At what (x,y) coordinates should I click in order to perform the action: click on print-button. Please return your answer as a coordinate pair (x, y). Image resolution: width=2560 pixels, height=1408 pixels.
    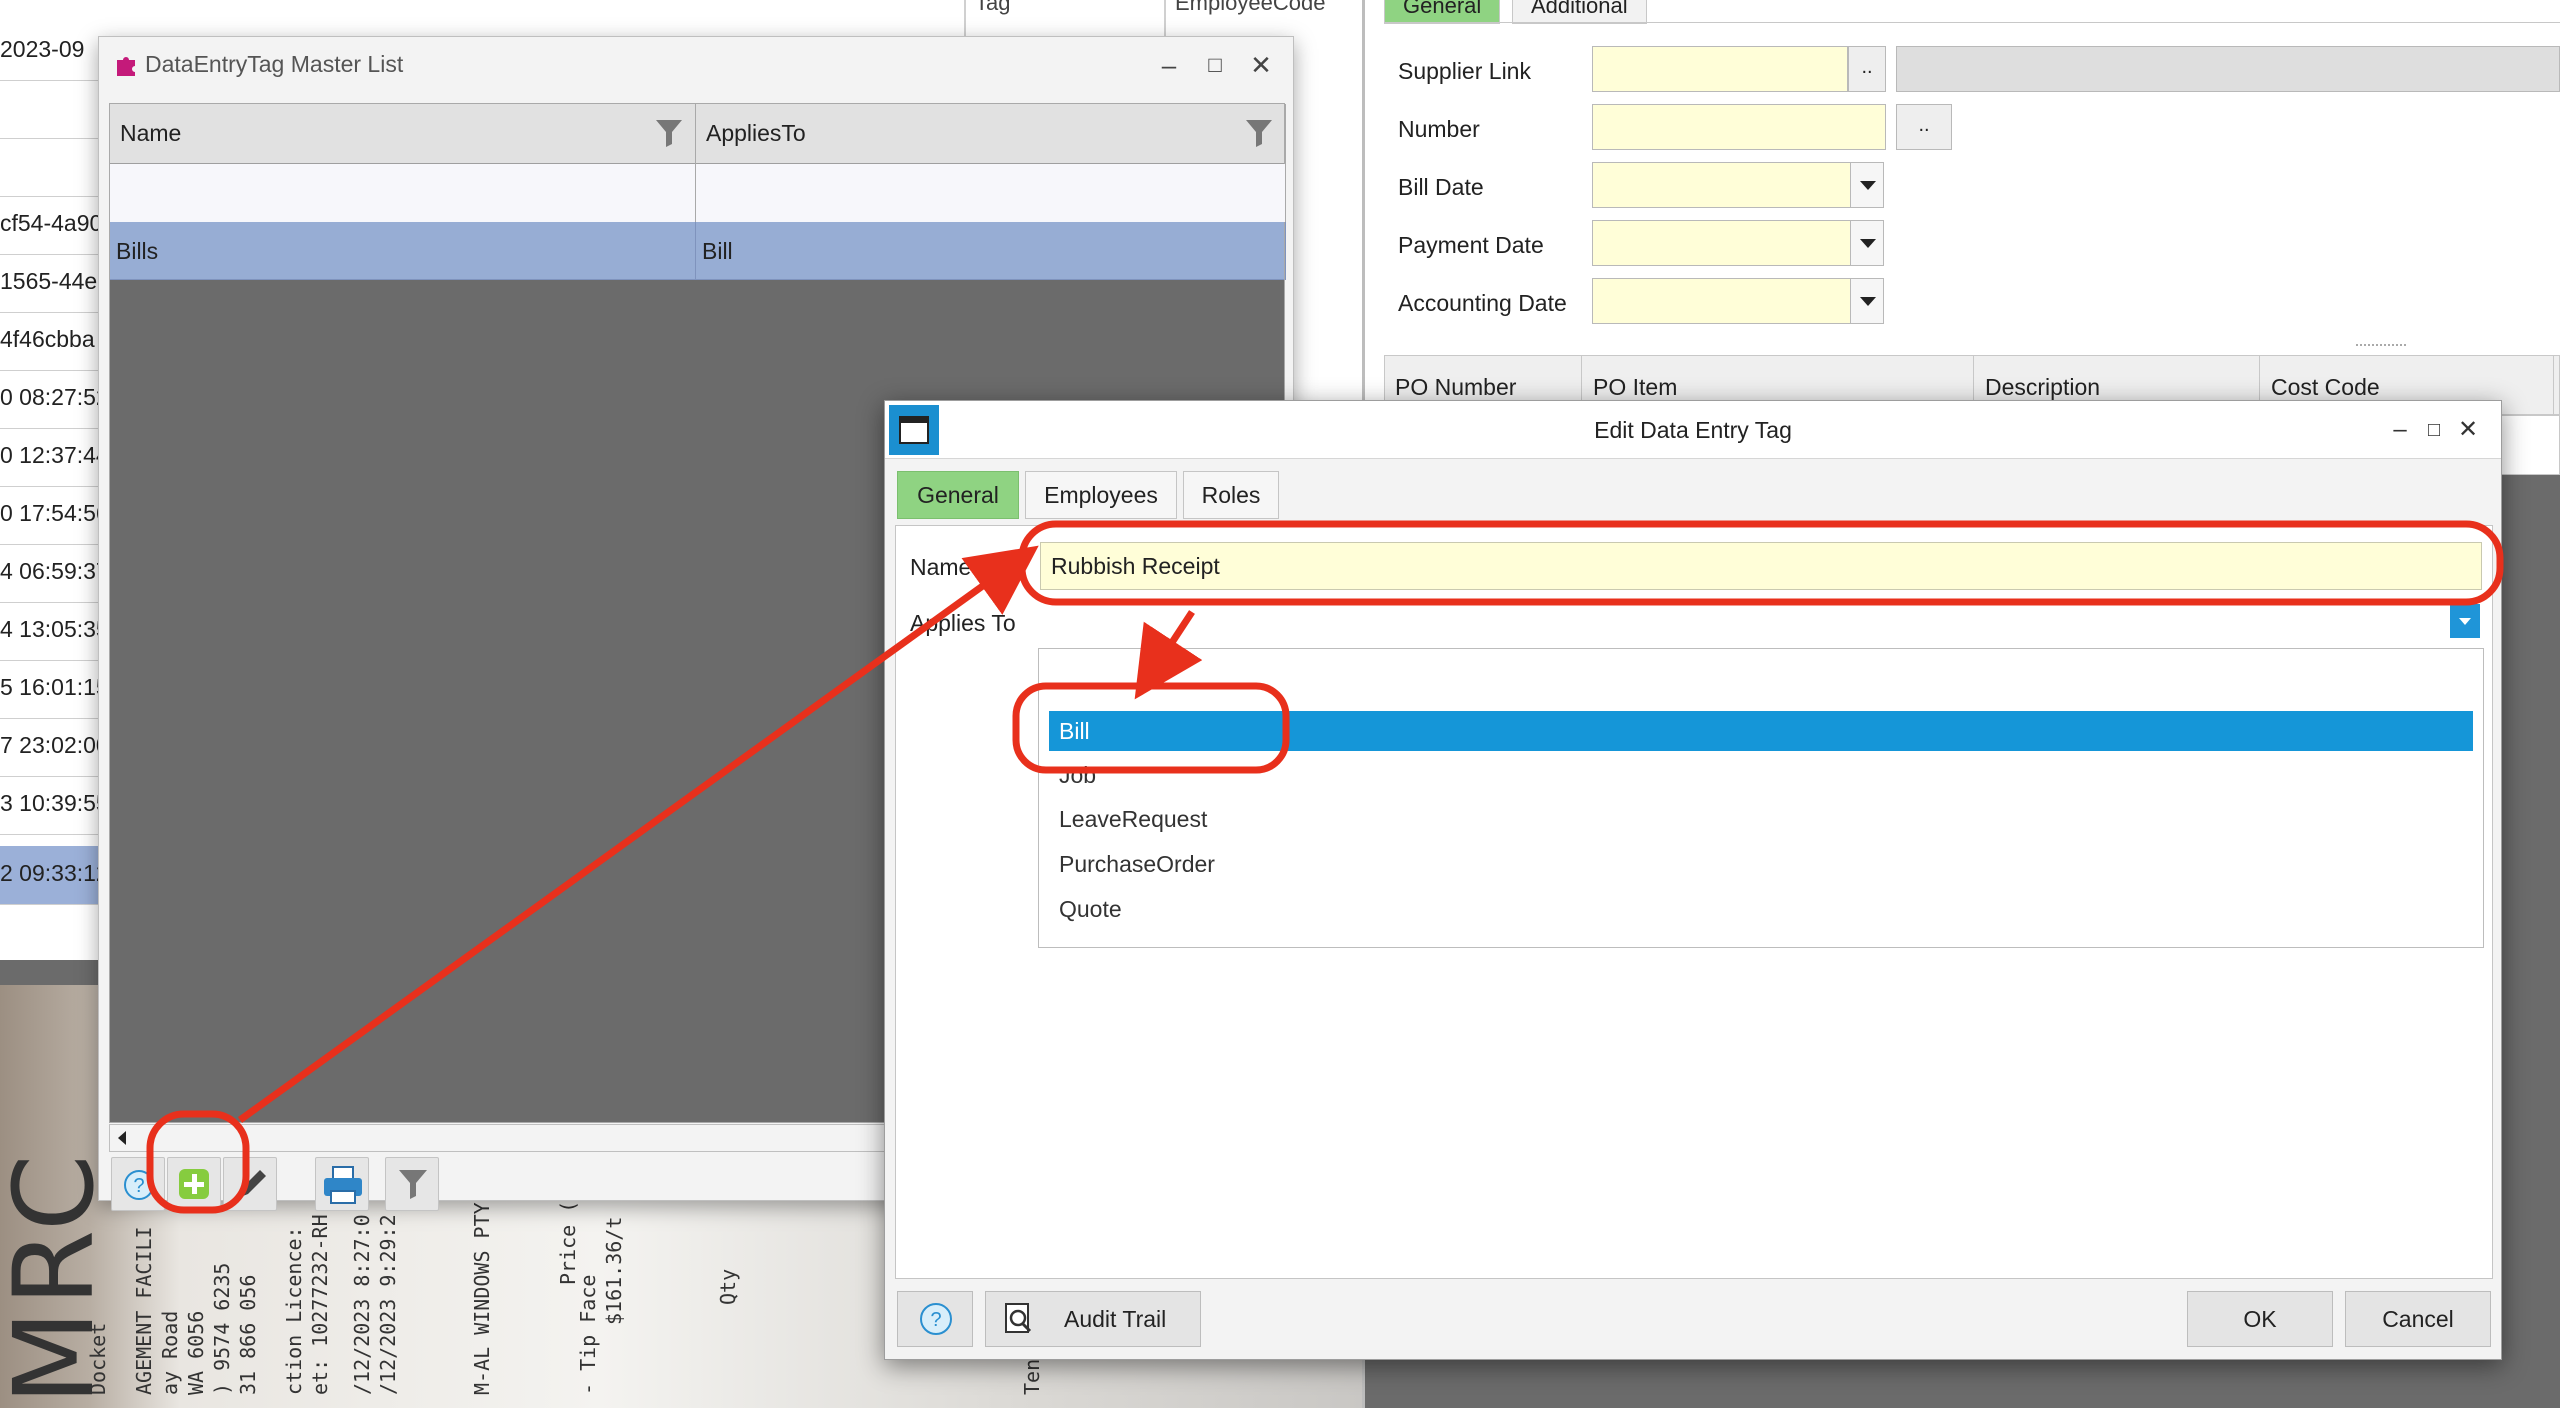
    Looking at the image, I should click on (342, 1184).